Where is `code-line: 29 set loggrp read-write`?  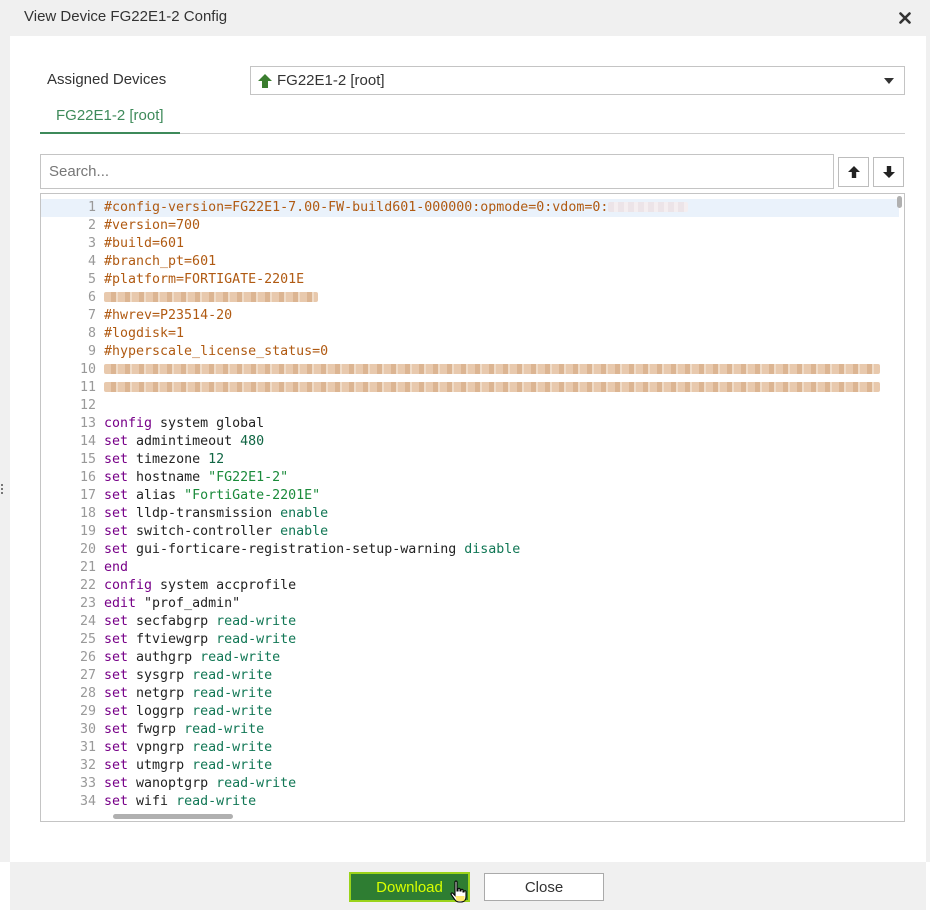 code-line: 29 set loggrp read-write is located at coordinates (470, 712).